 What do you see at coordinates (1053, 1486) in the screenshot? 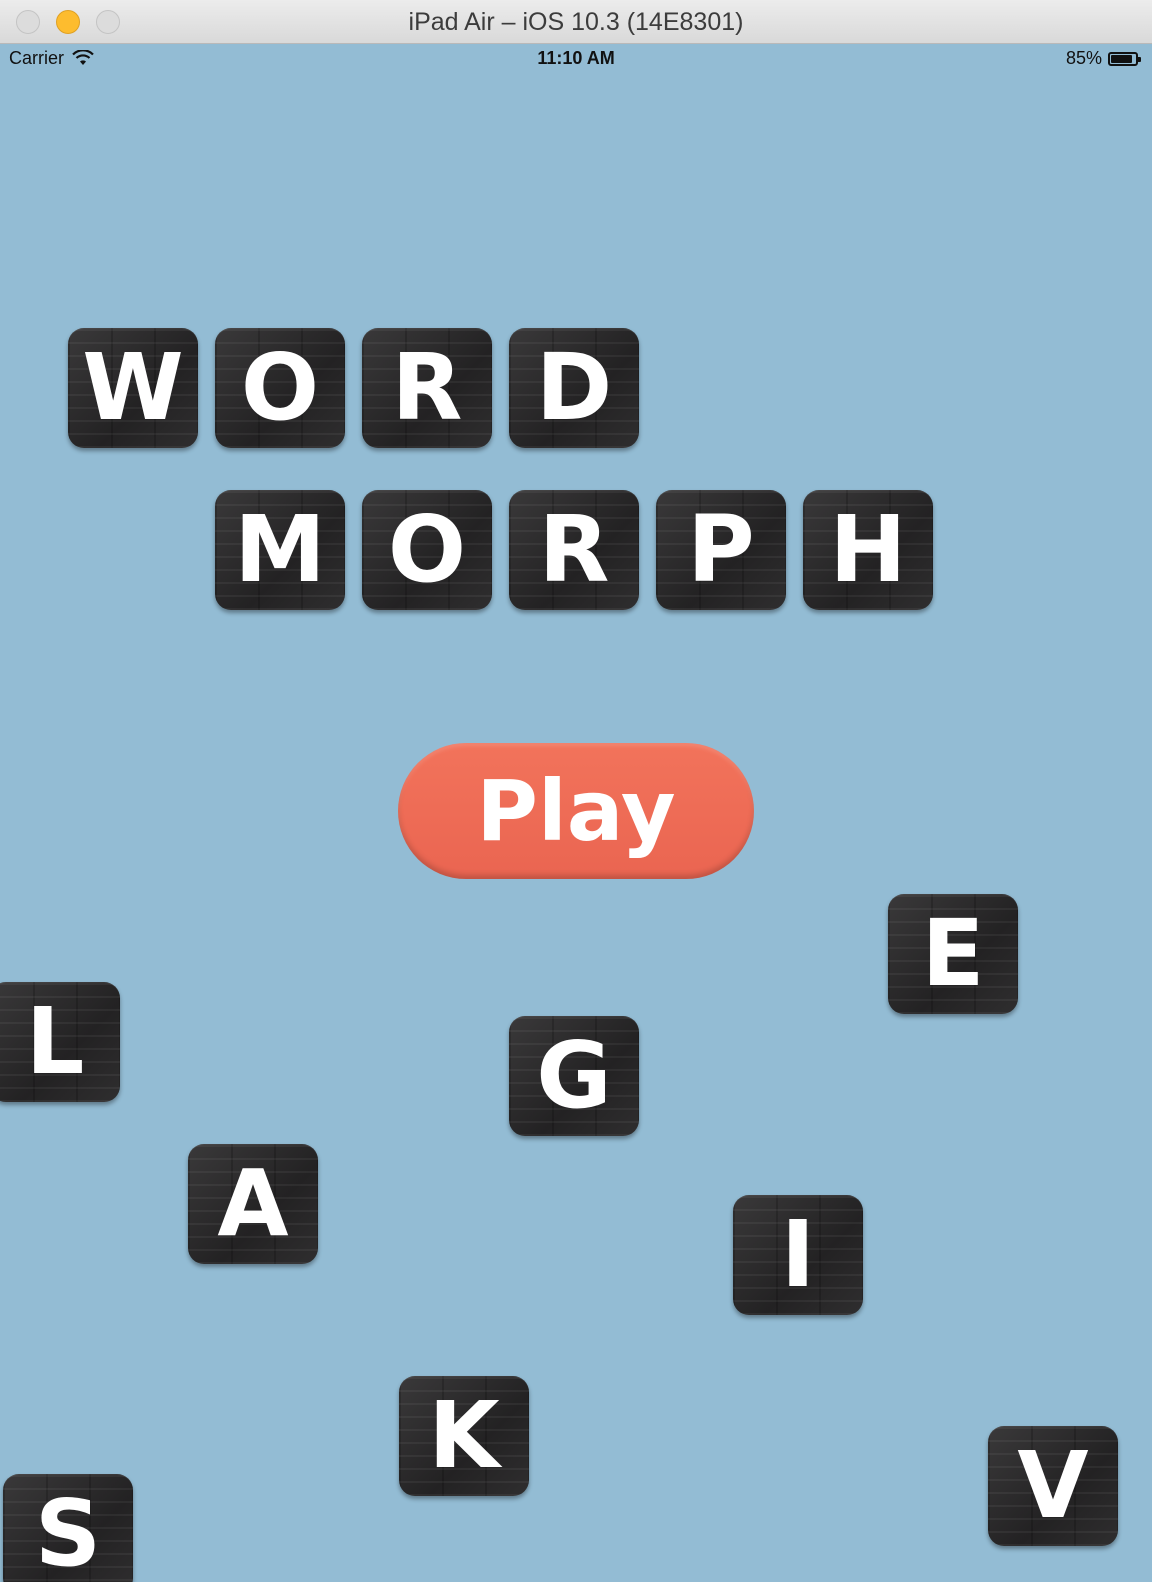
I see `floating-tile-v: V` at bounding box center [1053, 1486].